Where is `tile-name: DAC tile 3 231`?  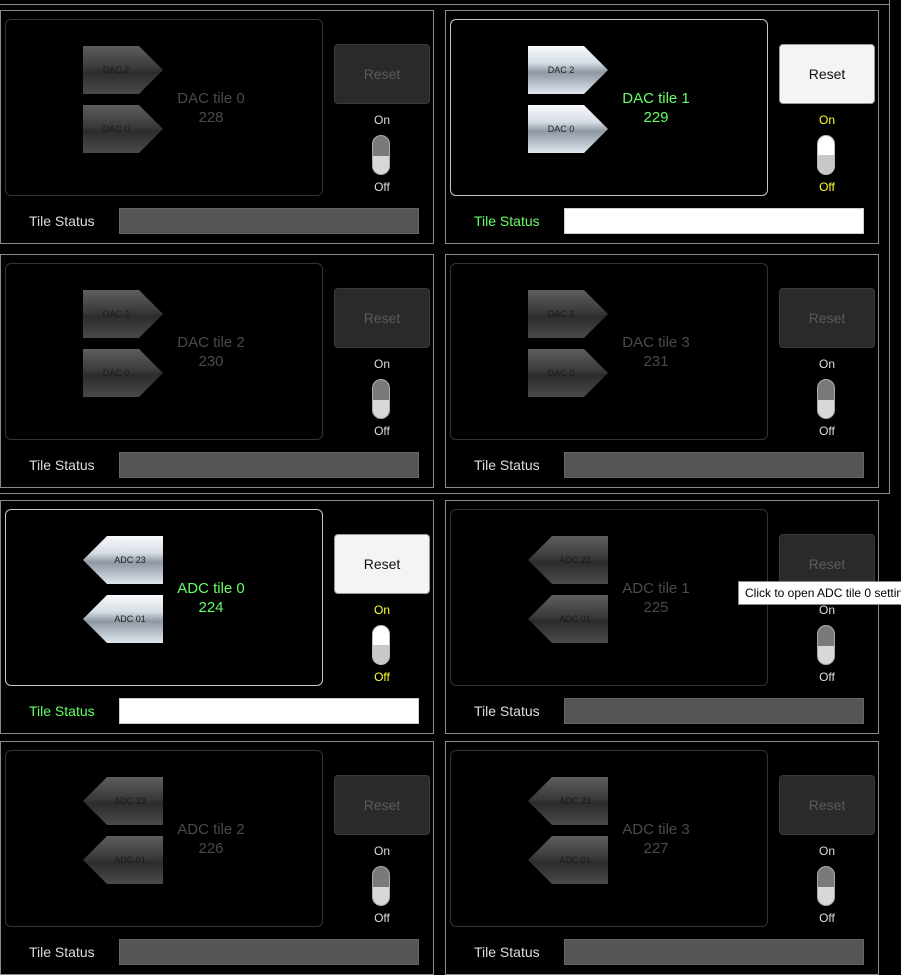
tile-name: DAC tile 3 231 is located at coordinates (656, 352).